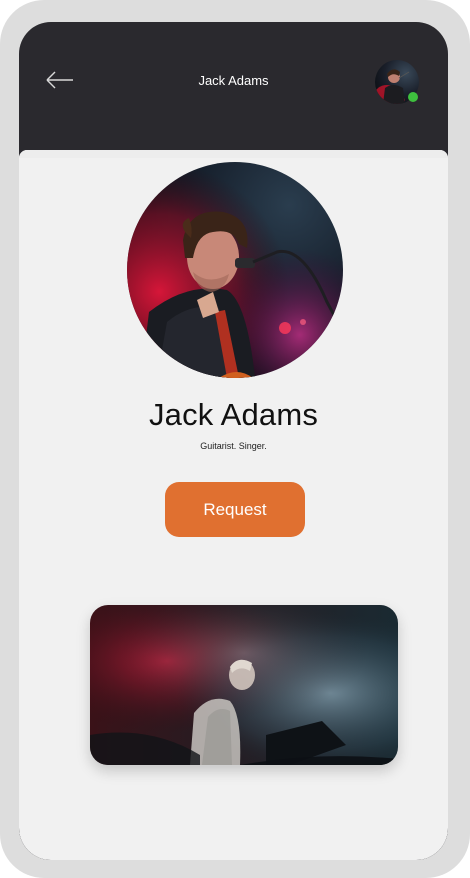 The image size is (470, 878). What do you see at coordinates (413, 97) in the screenshot?
I see `online-status-dot` at bounding box center [413, 97].